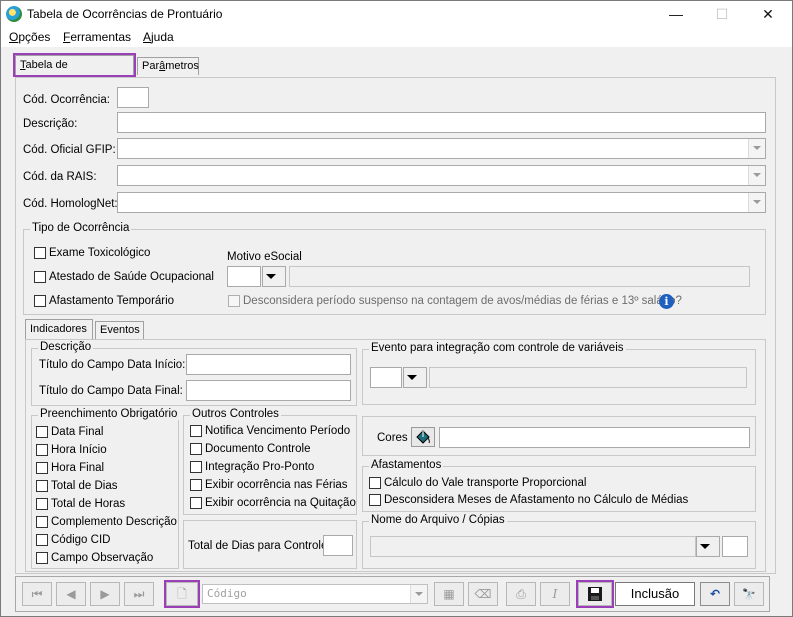 The height and width of the screenshot is (617, 793). Describe the element at coordinates (40, 253) in the screenshot. I see `exame-checkbox` at that location.